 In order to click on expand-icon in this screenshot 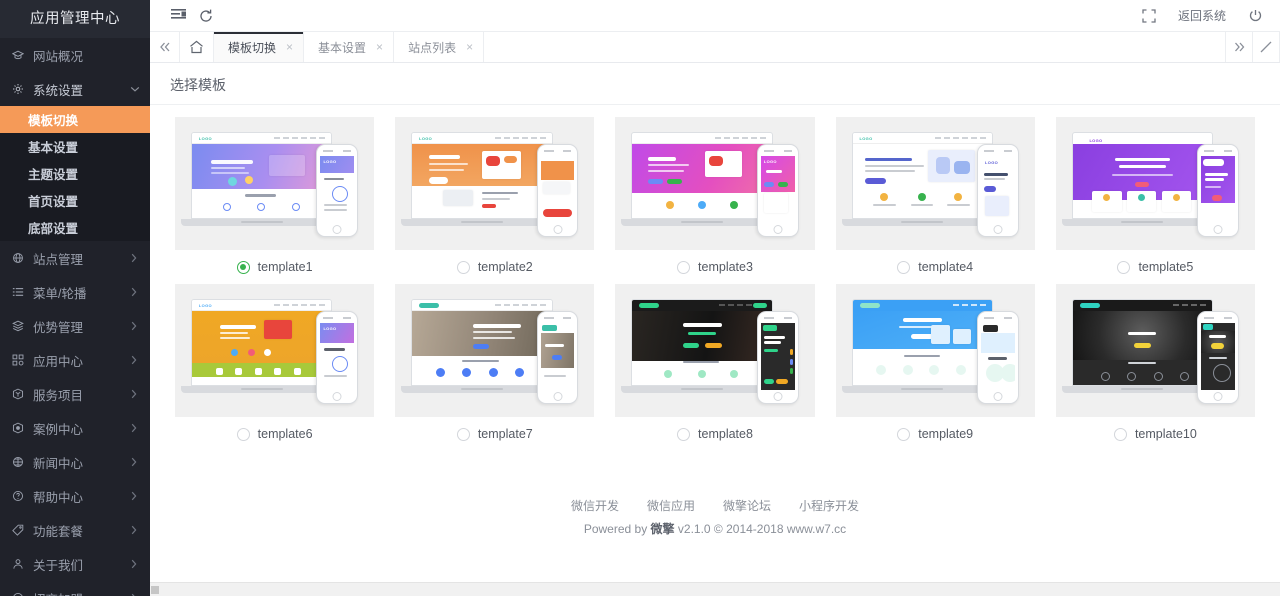, I will do `click(1266, 47)`.